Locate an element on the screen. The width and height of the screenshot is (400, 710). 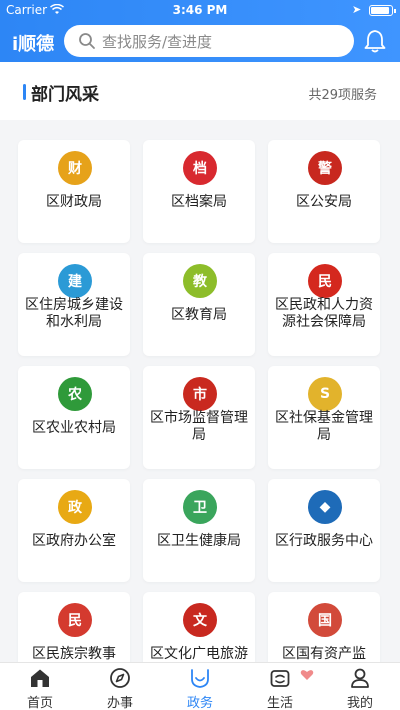
department-card: 国区国有资产监 is located at coordinates (324, 627).